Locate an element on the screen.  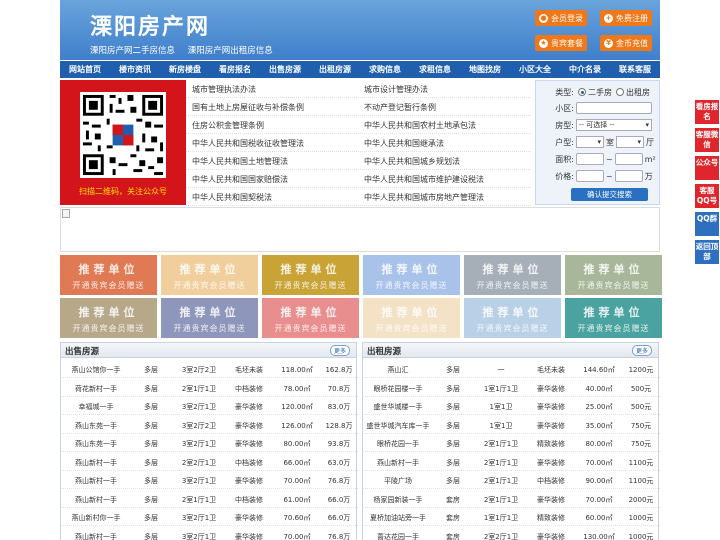
sale-listing-row: 燕山东苑一手 多层 3室2厅1卫 豪华装修 80.00㎡ 93.8万 is located at coordinates (209, 443).